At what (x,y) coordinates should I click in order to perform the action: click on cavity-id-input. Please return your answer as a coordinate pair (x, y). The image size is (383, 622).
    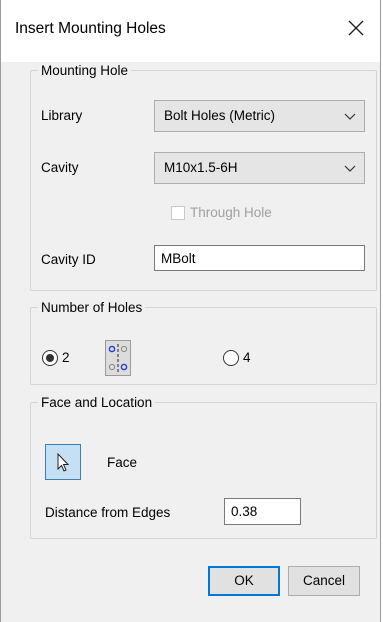
    Looking at the image, I should click on (259, 258).